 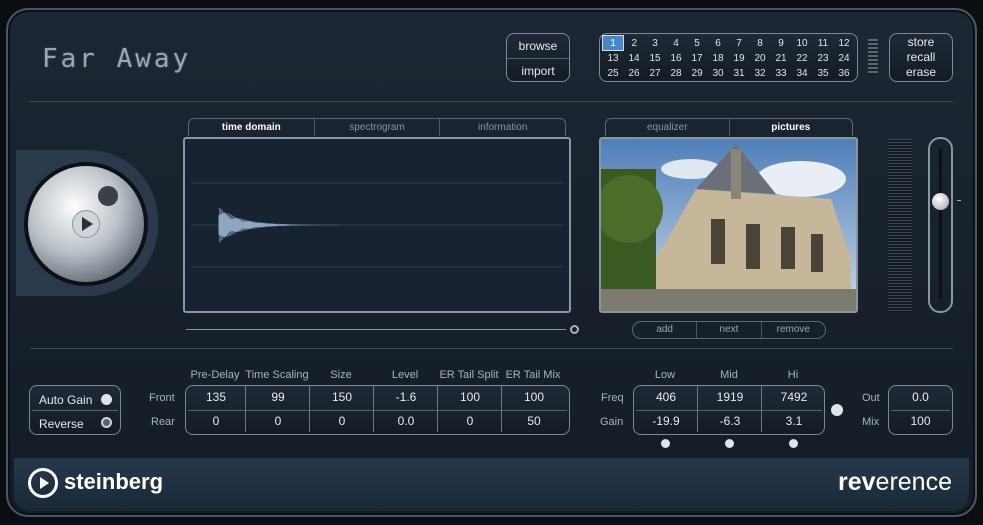 I want to click on preset-slot: 29, so click(x=697, y=73).